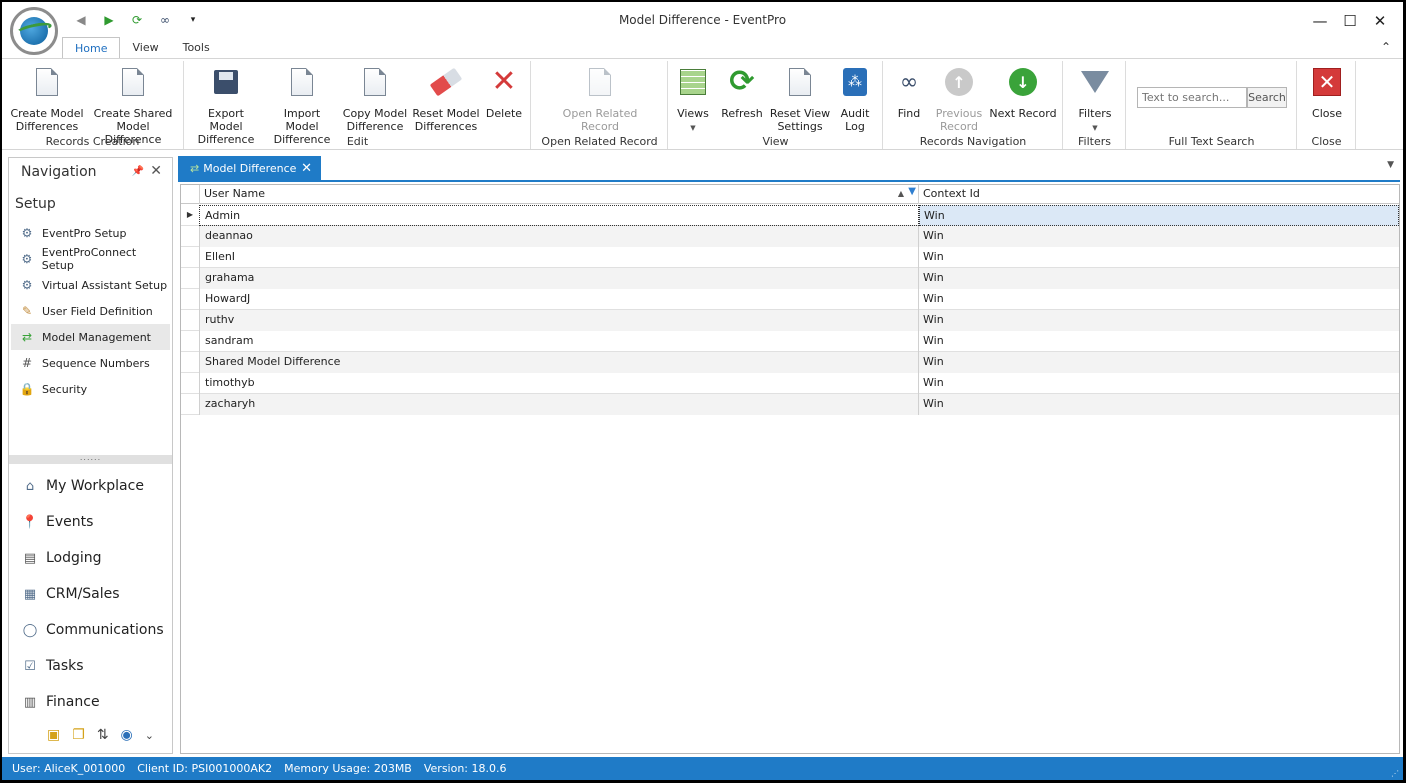  I want to click on resize-grip-icon: ⋰, so click(1395, 773).